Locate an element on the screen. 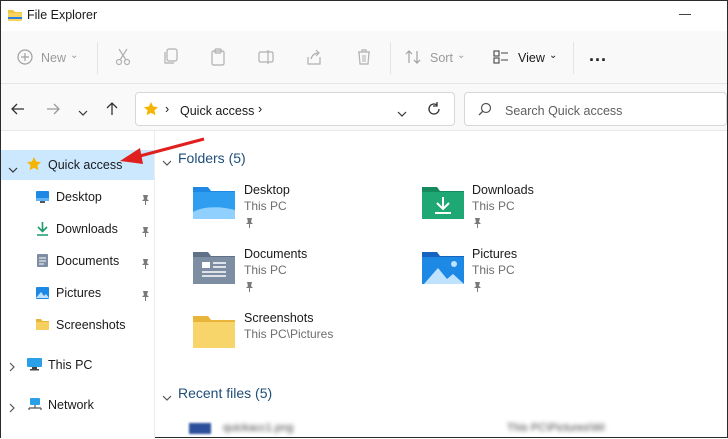 The height and width of the screenshot is (439, 728). rename-icon is located at coordinates (266, 59).